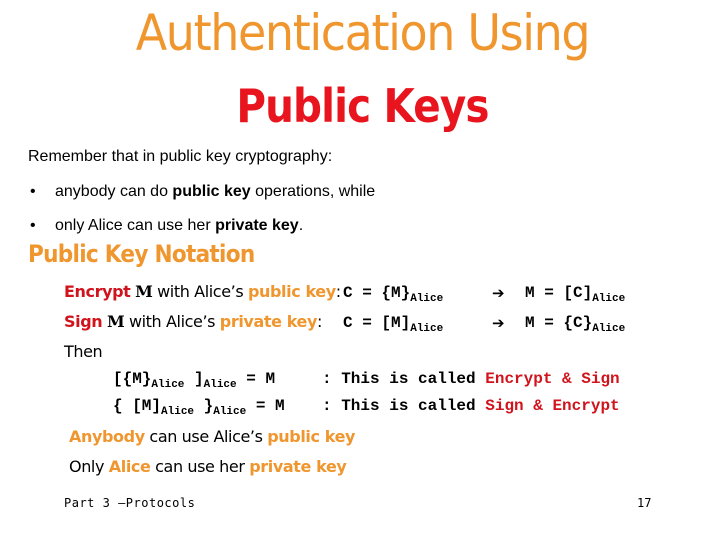 This screenshot has height=540, width=720. Describe the element at coordinates (129, 466) in the screenshot. I see `summary-highlight: Alice` at that location.